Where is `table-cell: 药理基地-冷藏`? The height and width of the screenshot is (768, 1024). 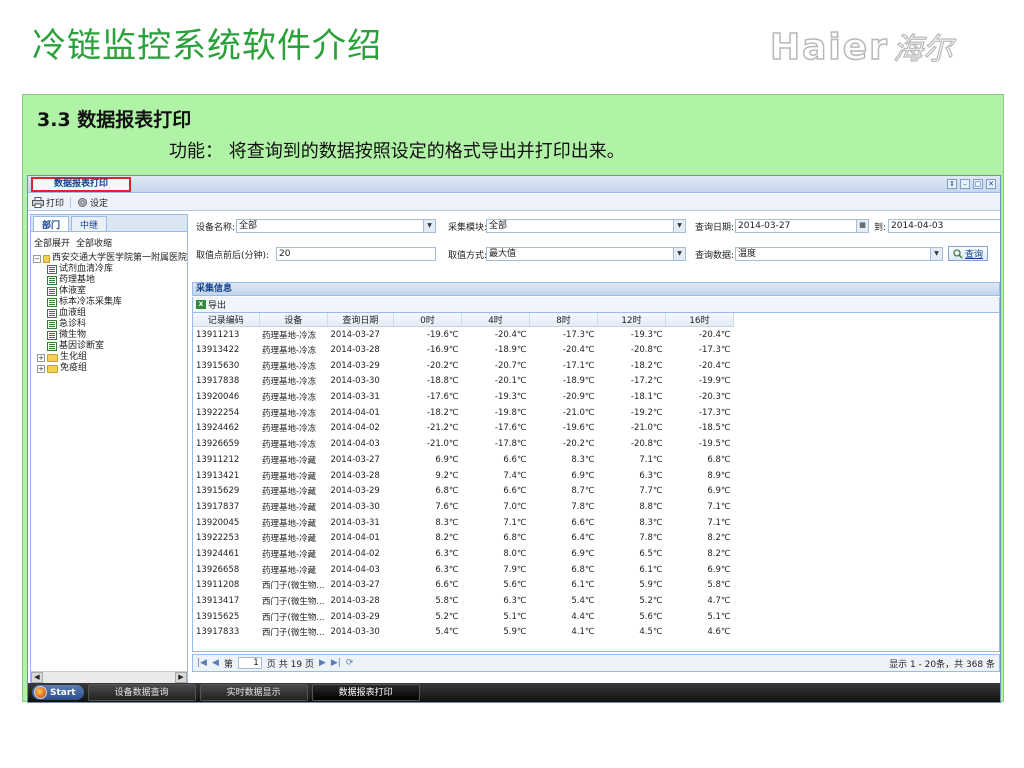
table-cell: 药理基地-冷藏 is located at coordinates (289, 507).